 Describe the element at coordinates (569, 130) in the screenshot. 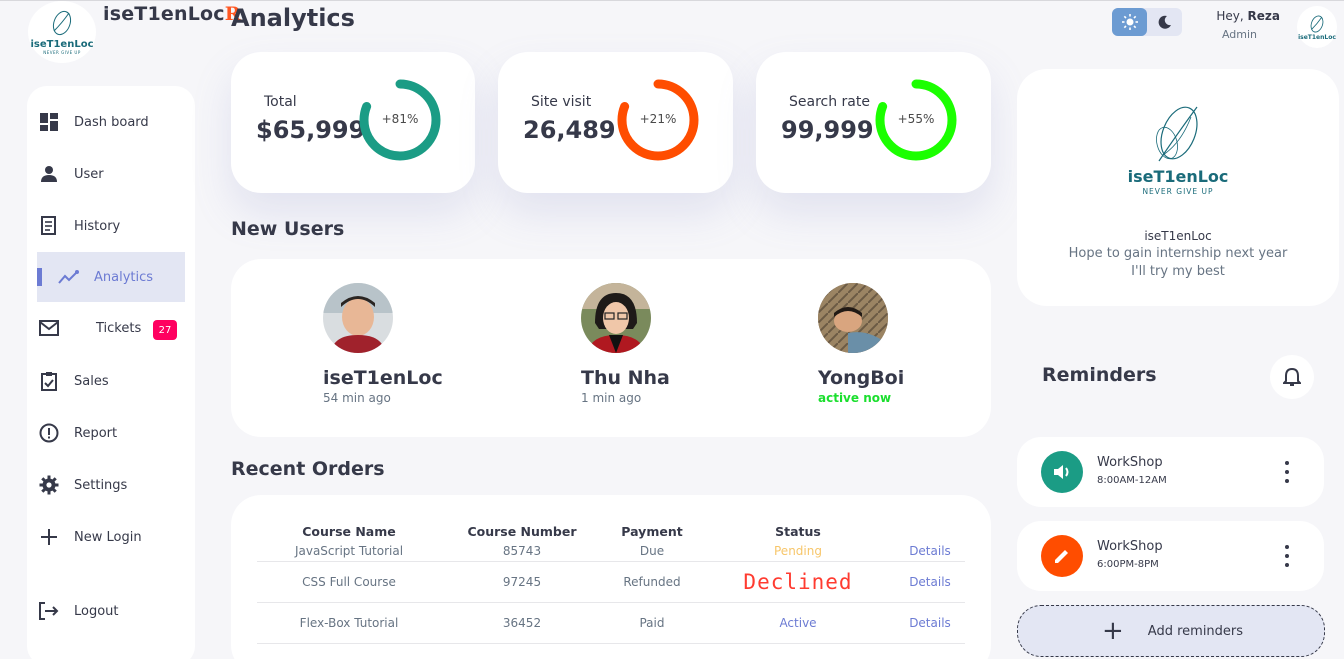

I see `stat-value: 26,489` at that location.